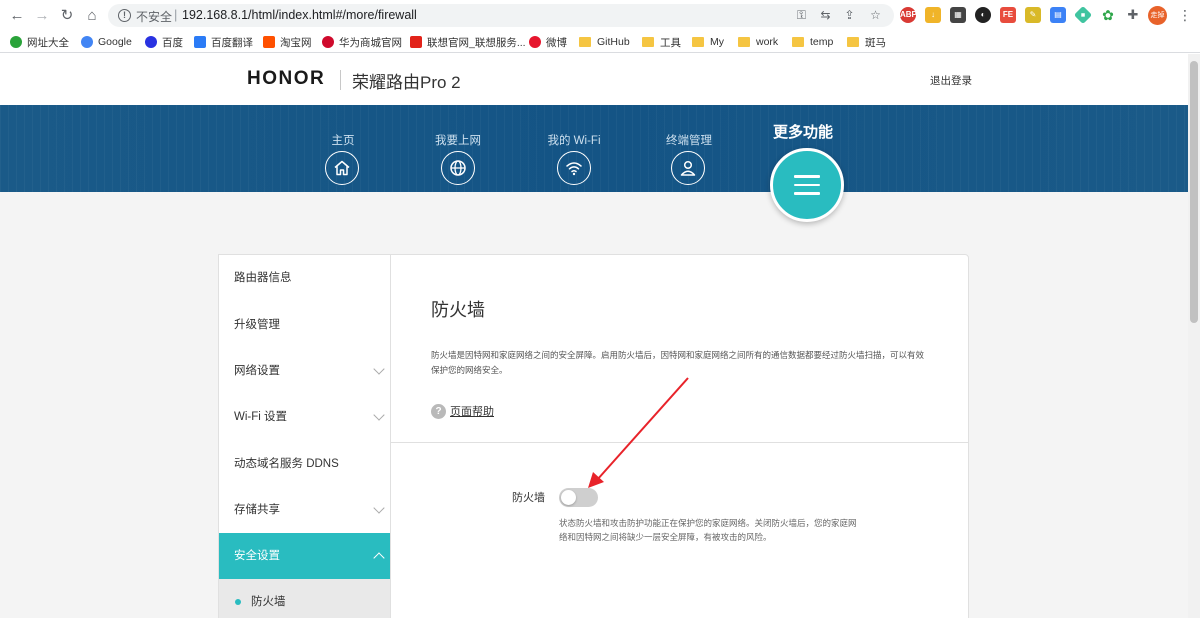 This screenshot has height=618, width=1200. What do you see at coordinates (268, 602) in the screenshot?
I see `sidebar-item-label: 防火墙` at bounding box center [268, 602].